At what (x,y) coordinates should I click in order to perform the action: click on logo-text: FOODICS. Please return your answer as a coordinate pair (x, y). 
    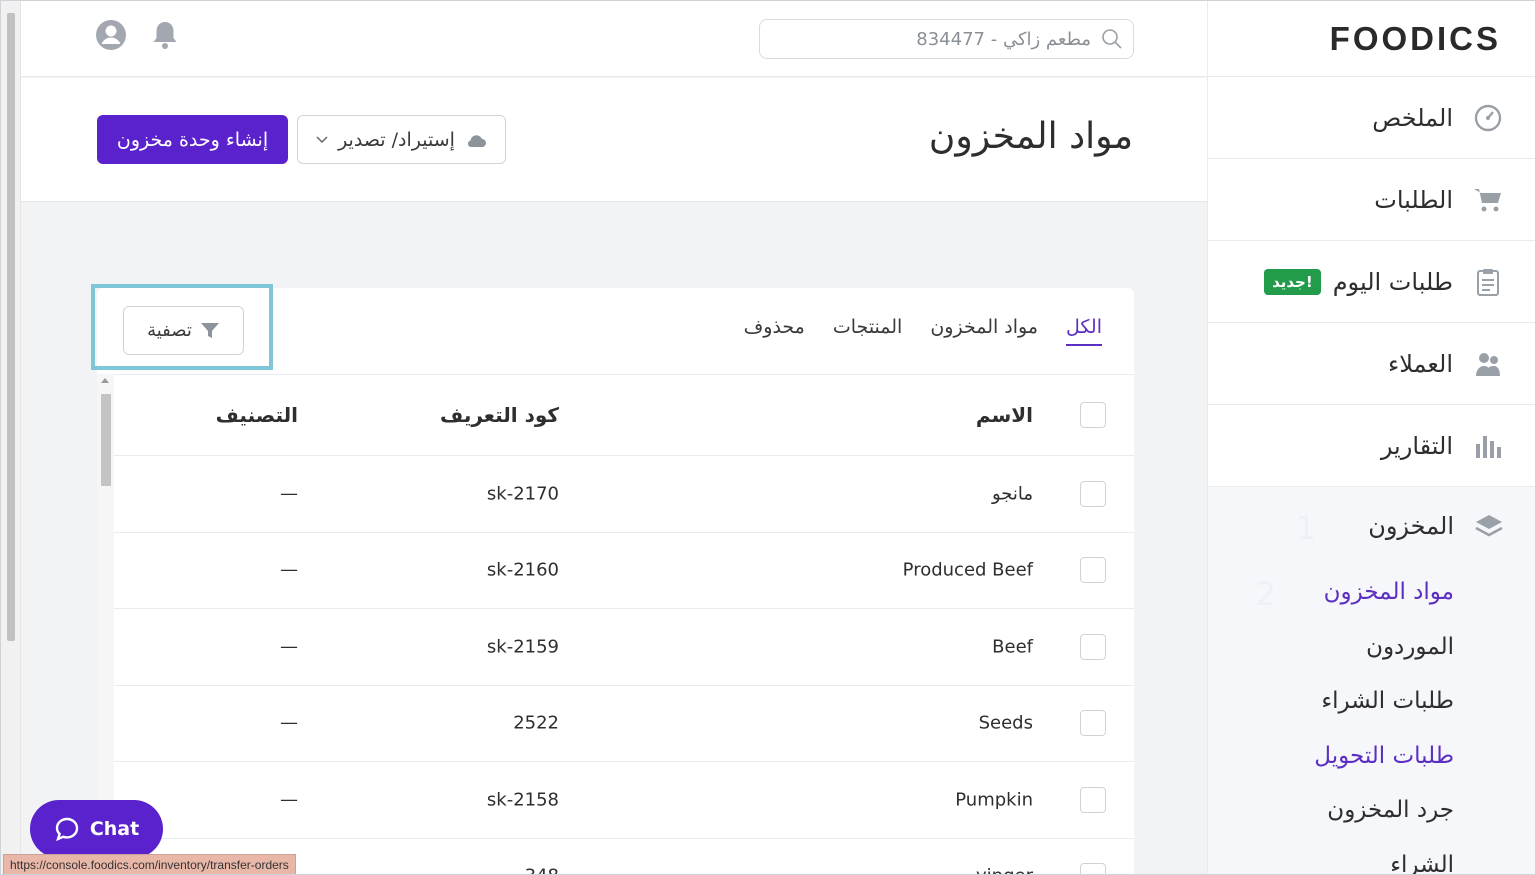
    Looking at the image, I should click on (1415, 38).